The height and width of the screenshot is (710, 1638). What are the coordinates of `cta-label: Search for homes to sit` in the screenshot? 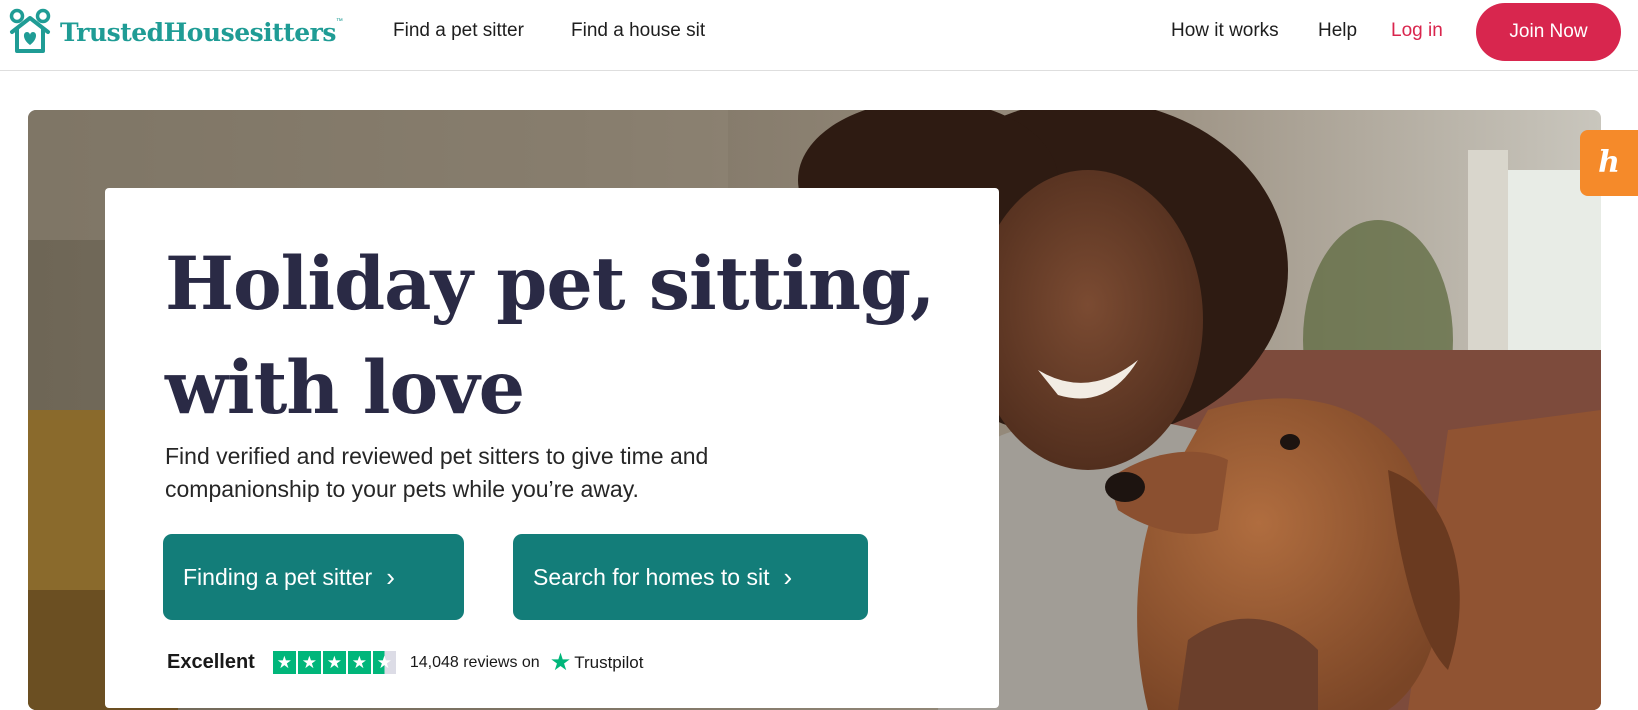 It's located at (651, 576).